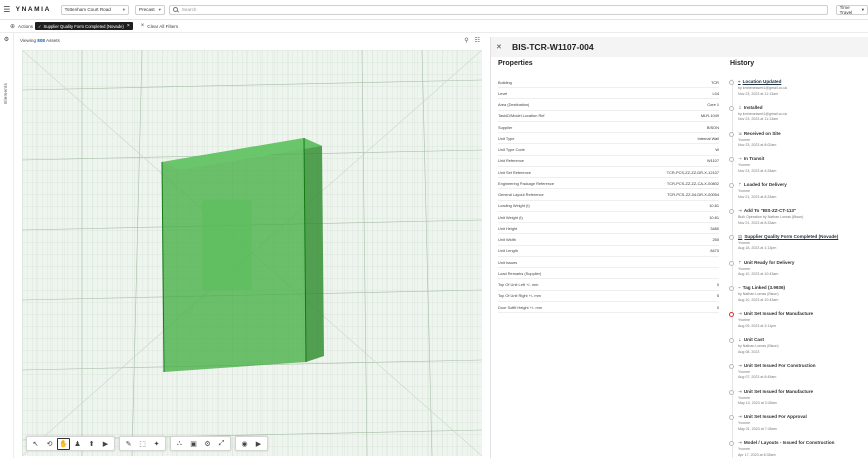  Describe the element at coordinates (128, 26) in the screenshot. I see `close-icon: ×` at that location.